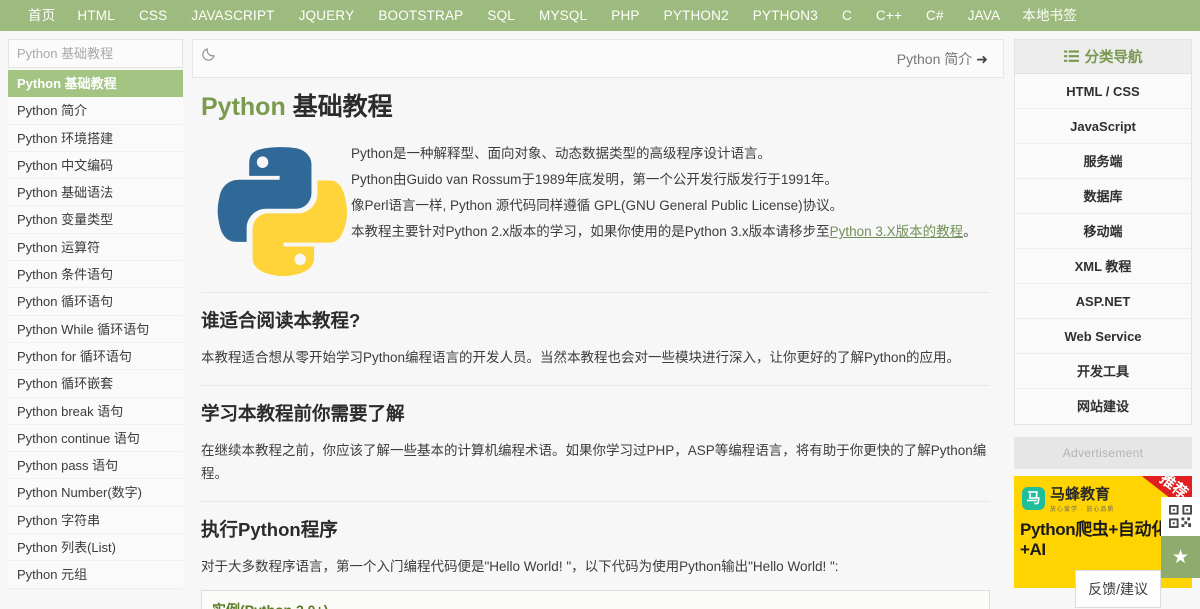  Describe the element at coordinates (95, 411) in the screenshot. I see `sidebar-item-12: Python break 语句` at that location.